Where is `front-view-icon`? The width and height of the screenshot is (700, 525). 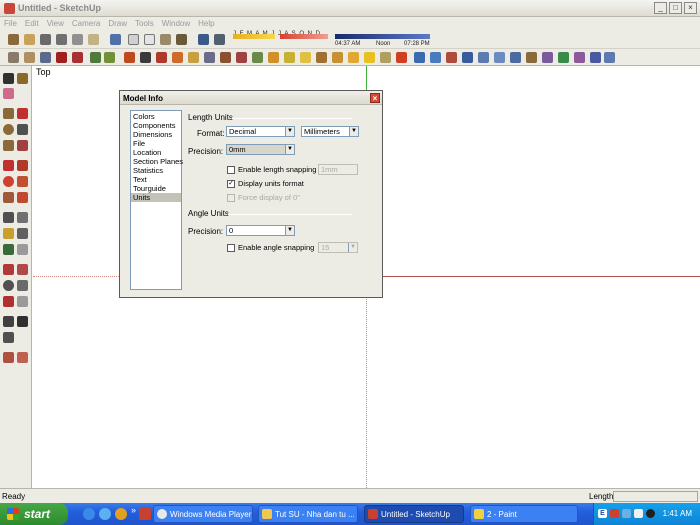 front-view-icon is located at coordinates (61, 39).